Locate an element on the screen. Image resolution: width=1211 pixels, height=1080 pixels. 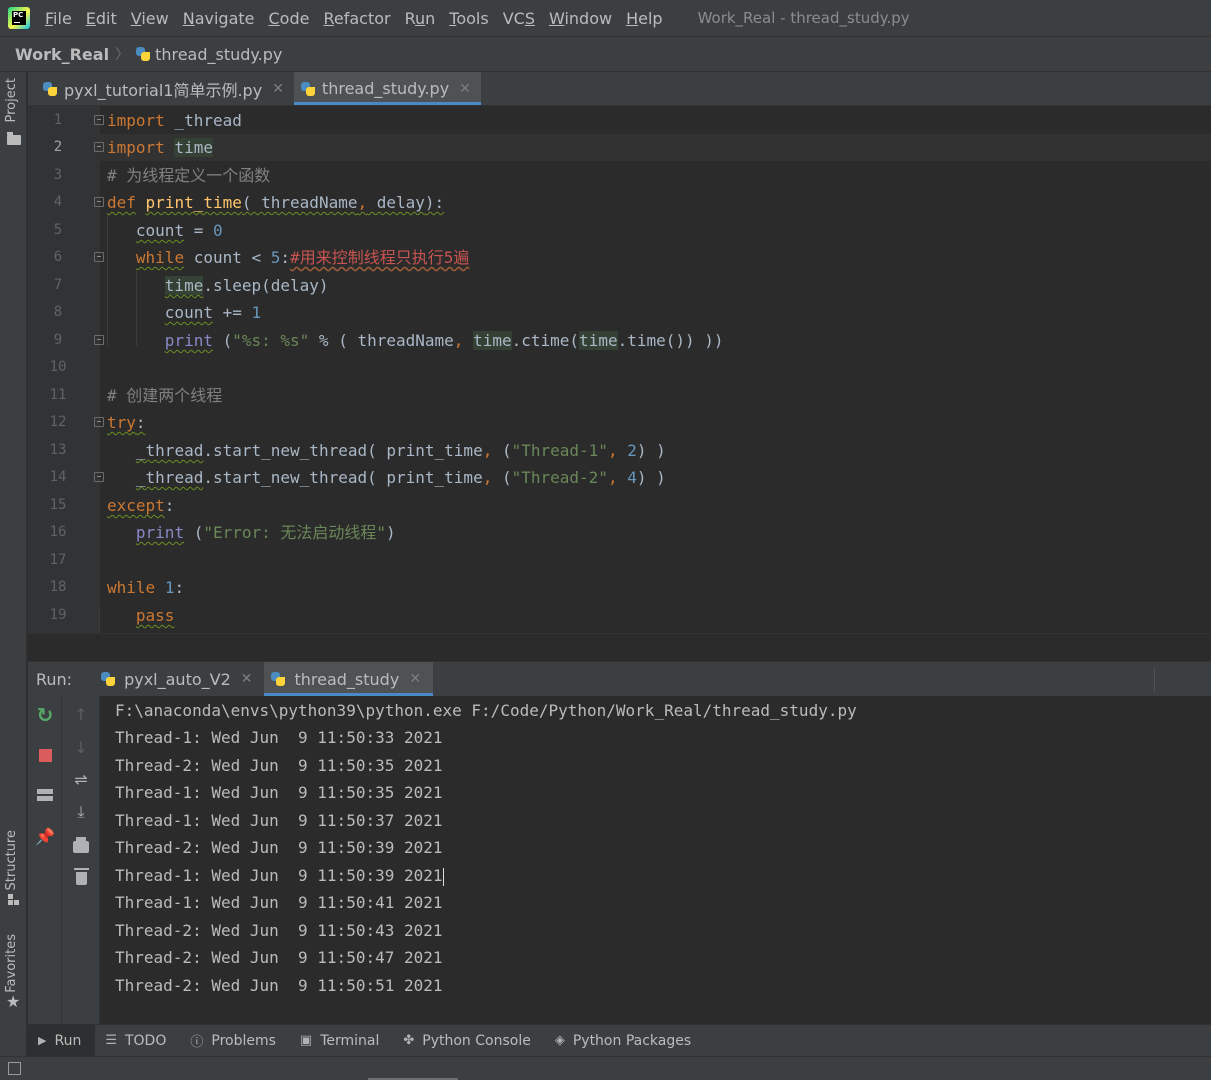
menu-edit: Edit is located at coordinates (101, 18).